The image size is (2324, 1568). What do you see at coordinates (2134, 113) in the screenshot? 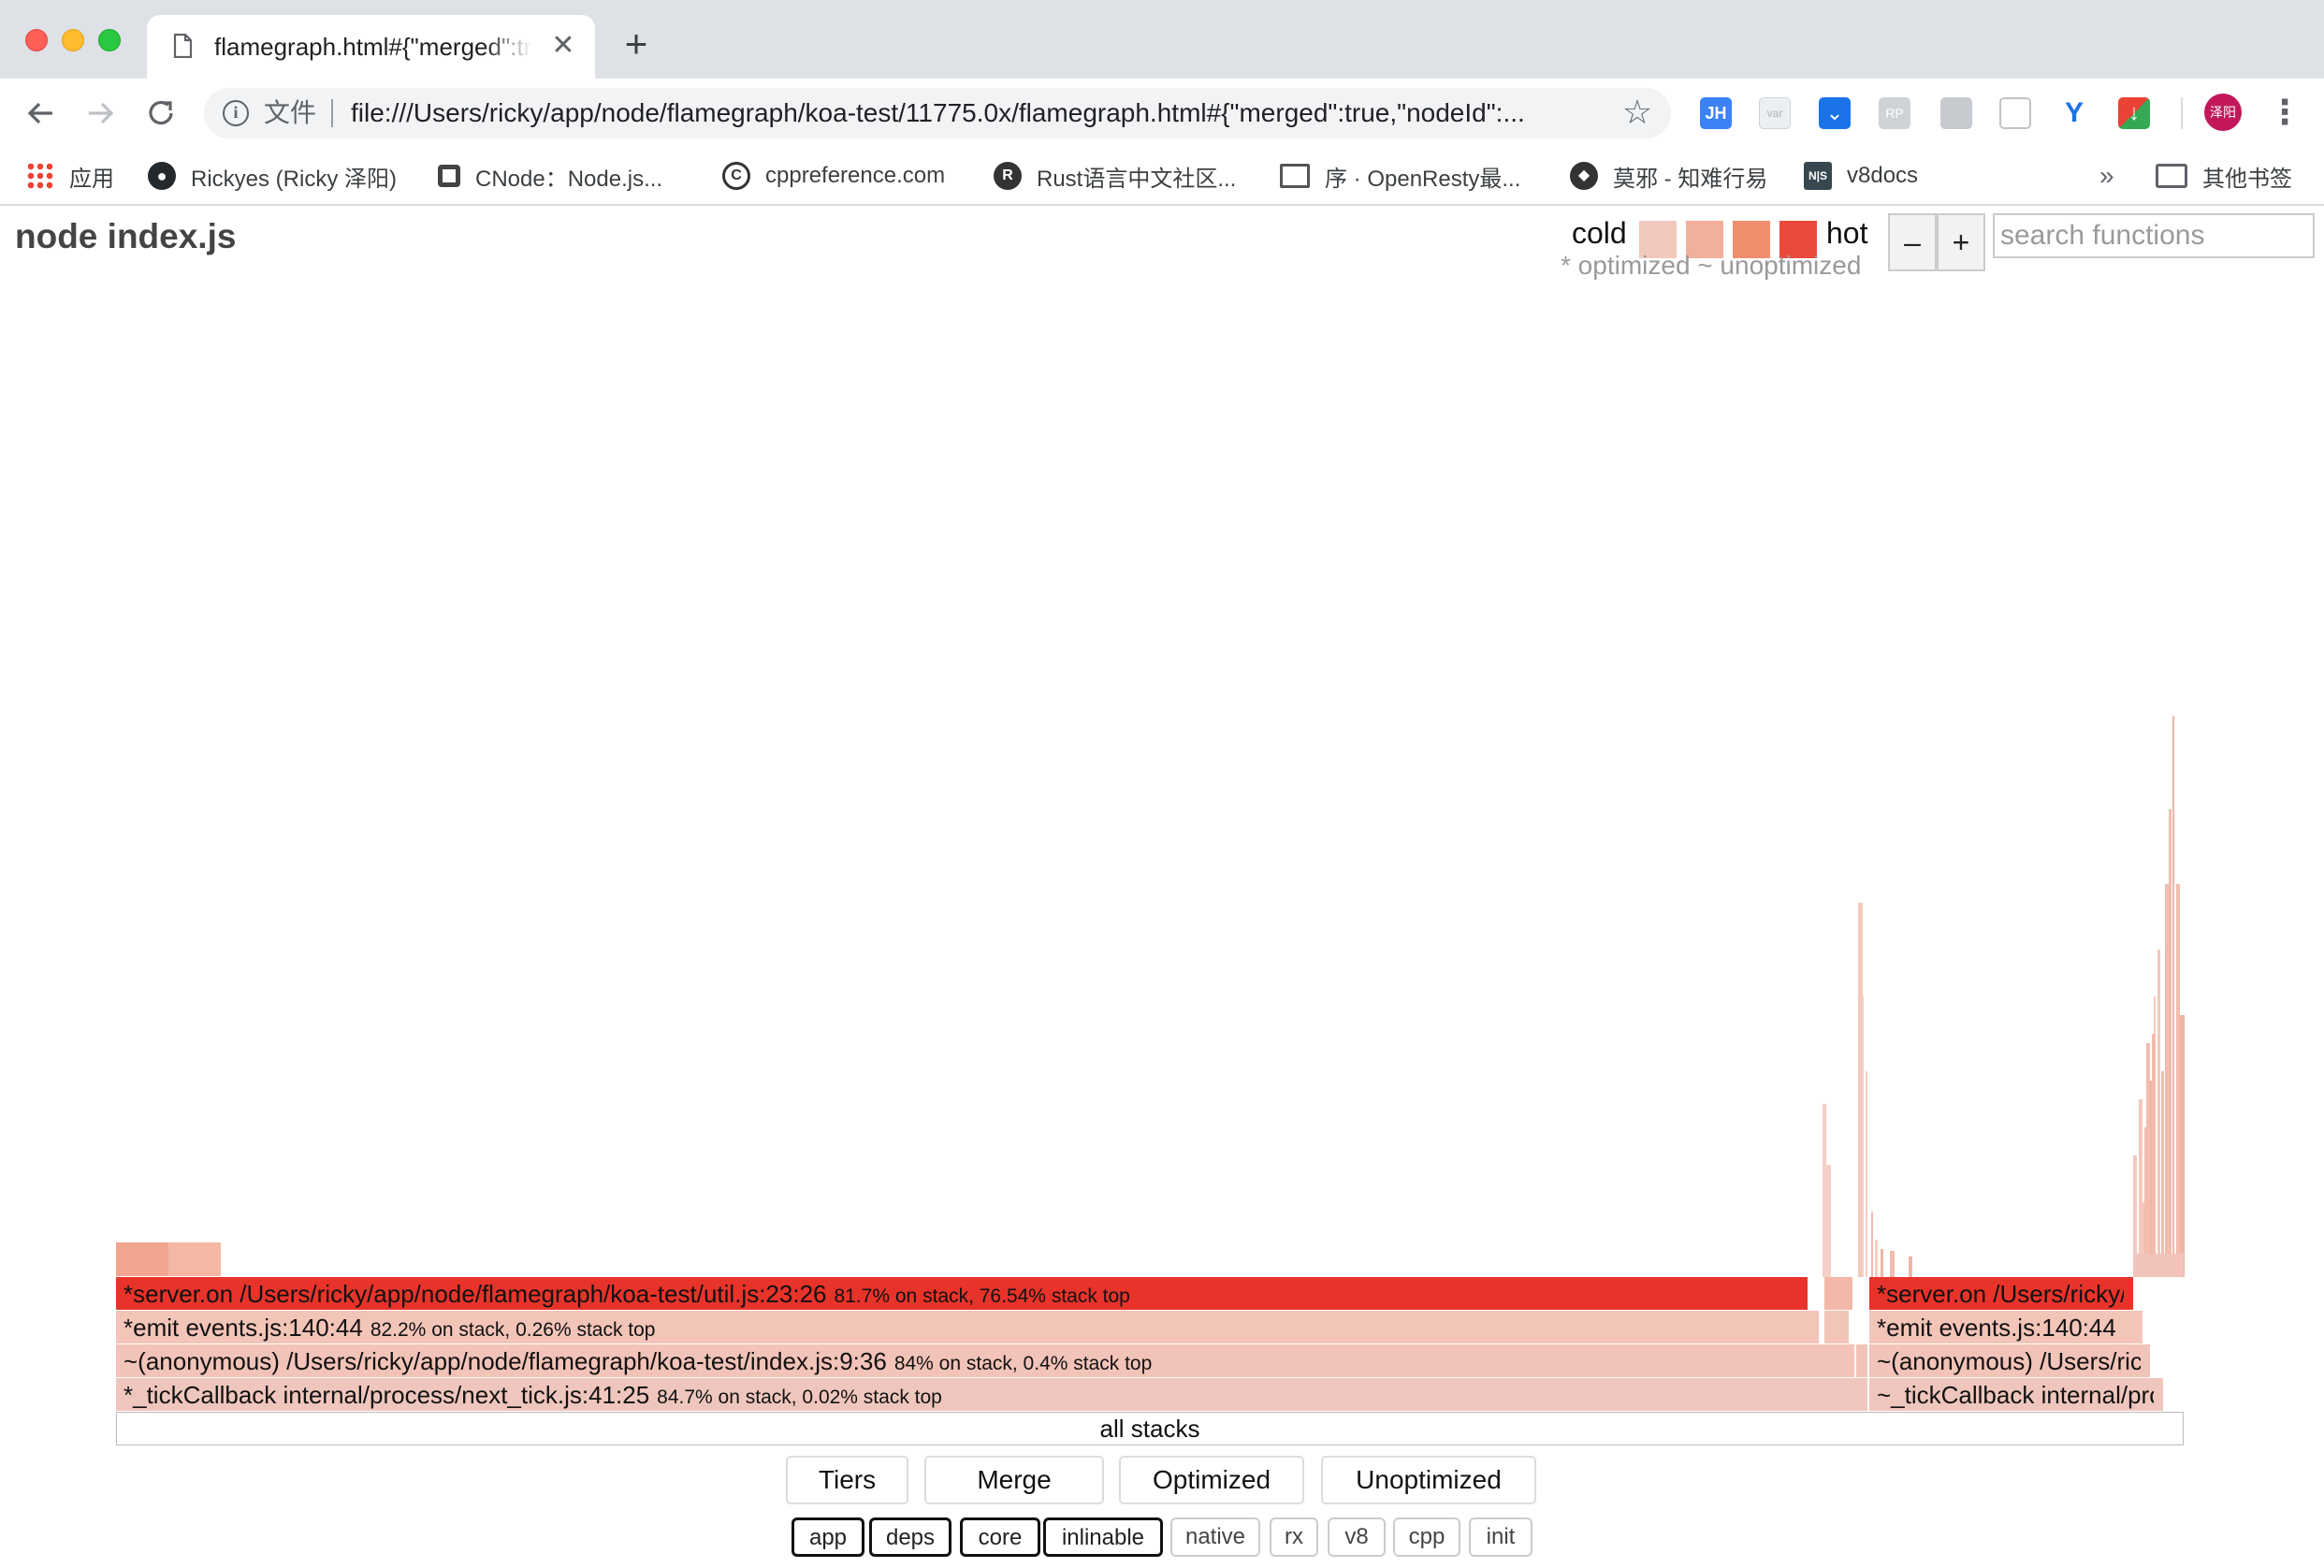
I see `extension-download-icon: ↓` at bounding box center [2134, 113].